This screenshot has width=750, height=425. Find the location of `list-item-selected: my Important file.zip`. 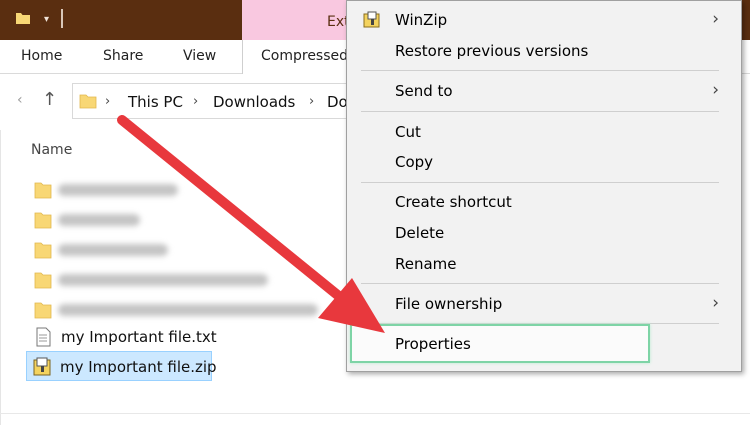

list-item-selected: my Important file.zip is located at coordinates (121, 366).